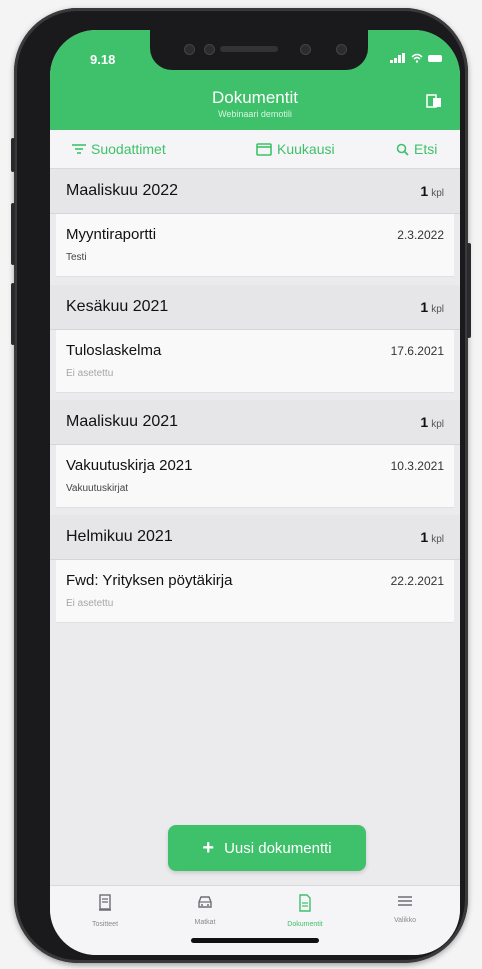 This screenshot has width=482, height=969. Describe the element at coordinates (255, 245) in the screenshot. I see `document-row: Myyntiraportti 2.3.2022 Testi` at that location.